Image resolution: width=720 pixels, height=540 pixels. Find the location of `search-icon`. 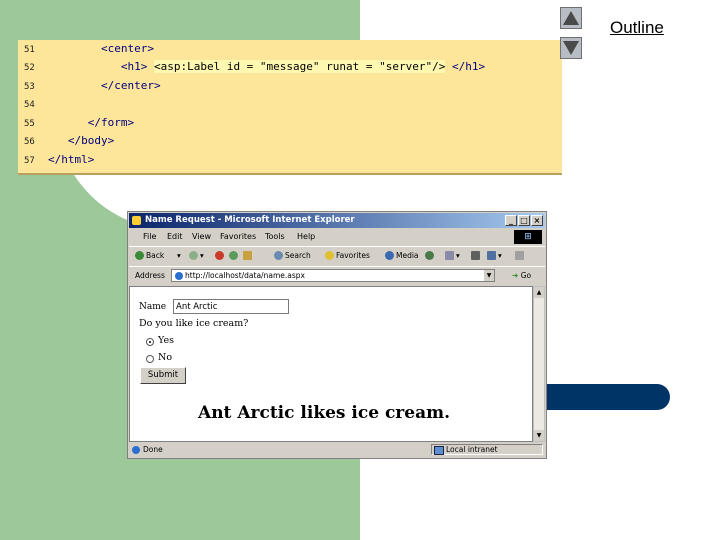

search-icon is located at coordinates (278, 255).